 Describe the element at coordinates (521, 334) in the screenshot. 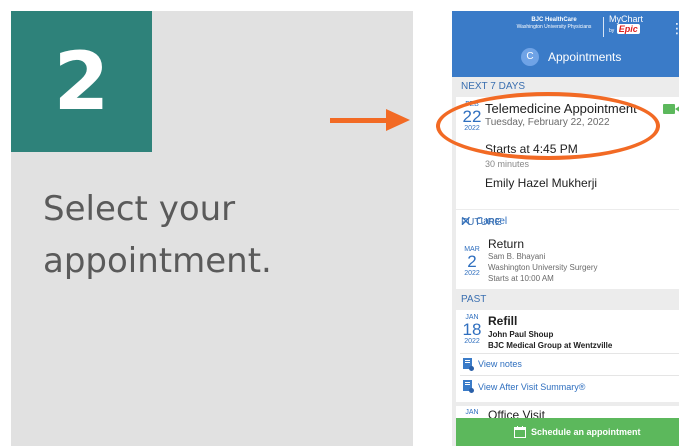

I see `appointment-provider: John Paul Shoup` at that location.